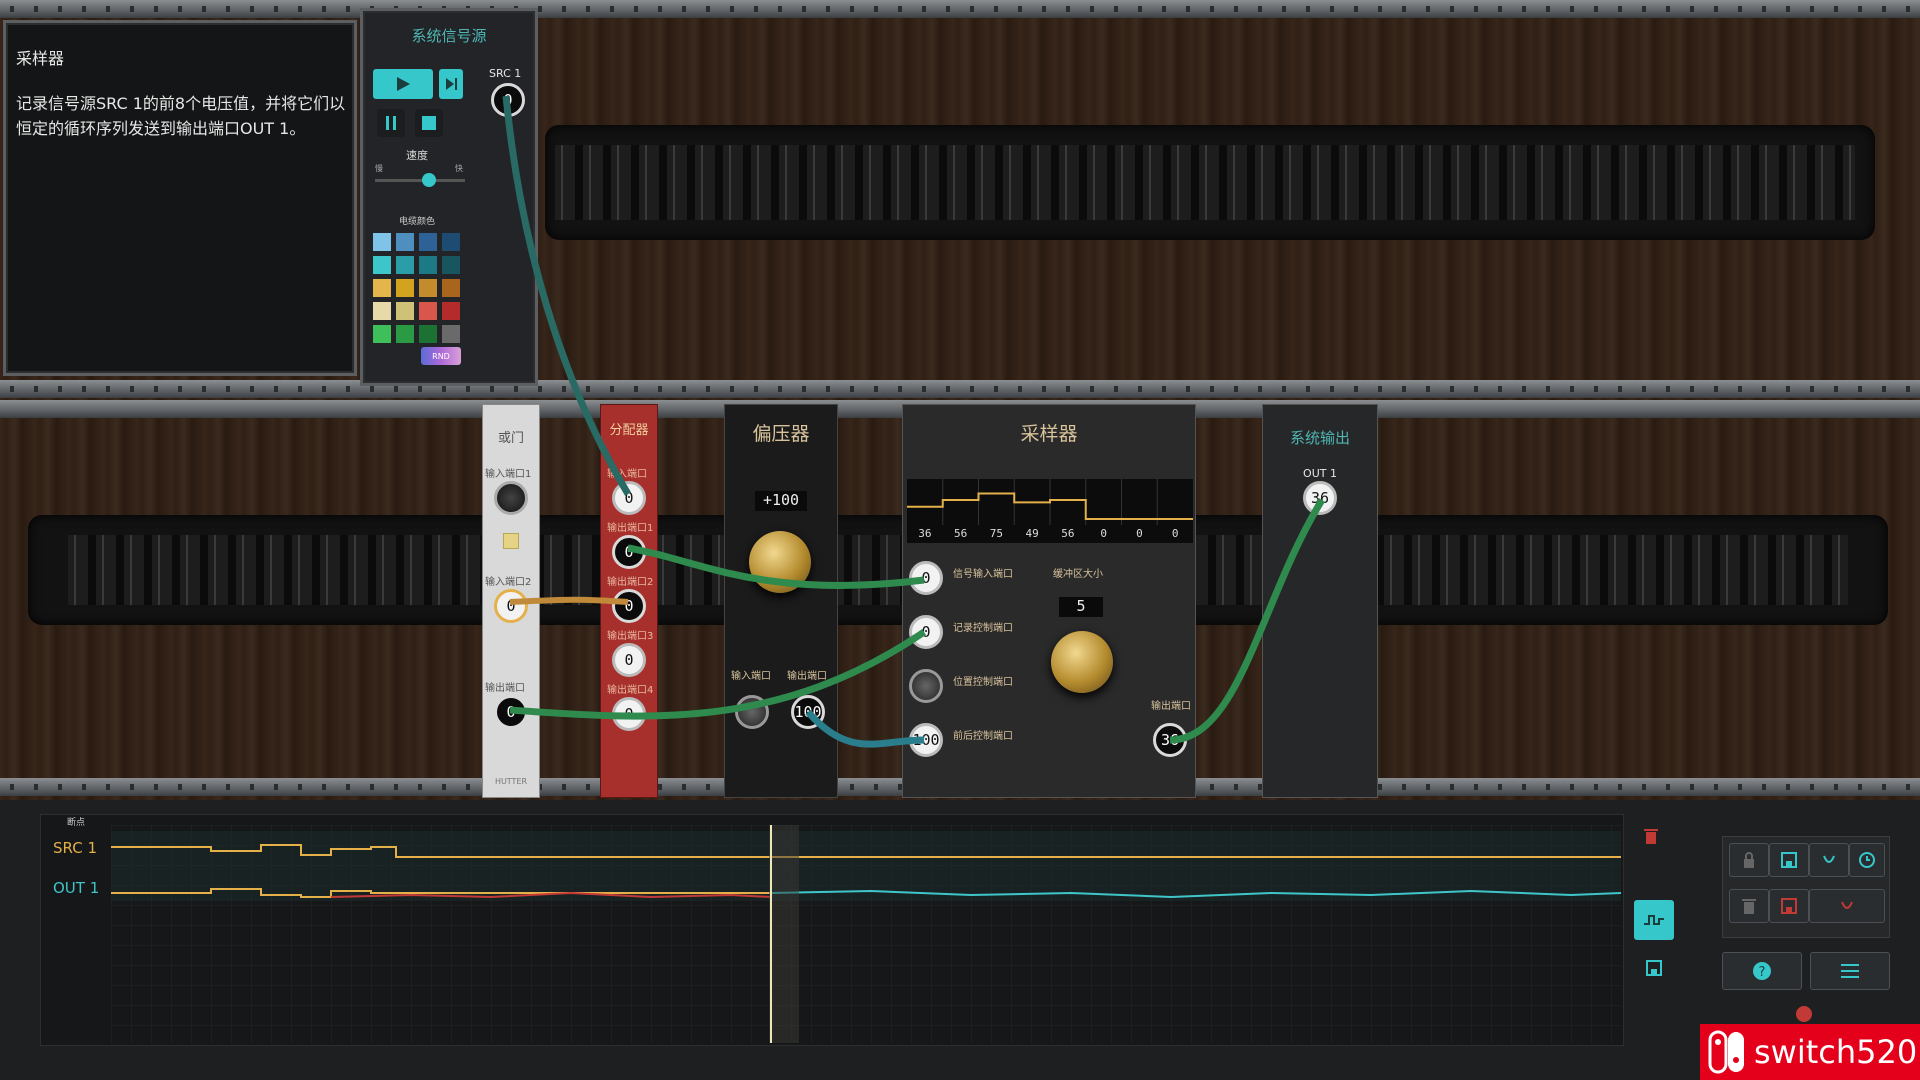  I want to click on save-button, so click(1654, 968).